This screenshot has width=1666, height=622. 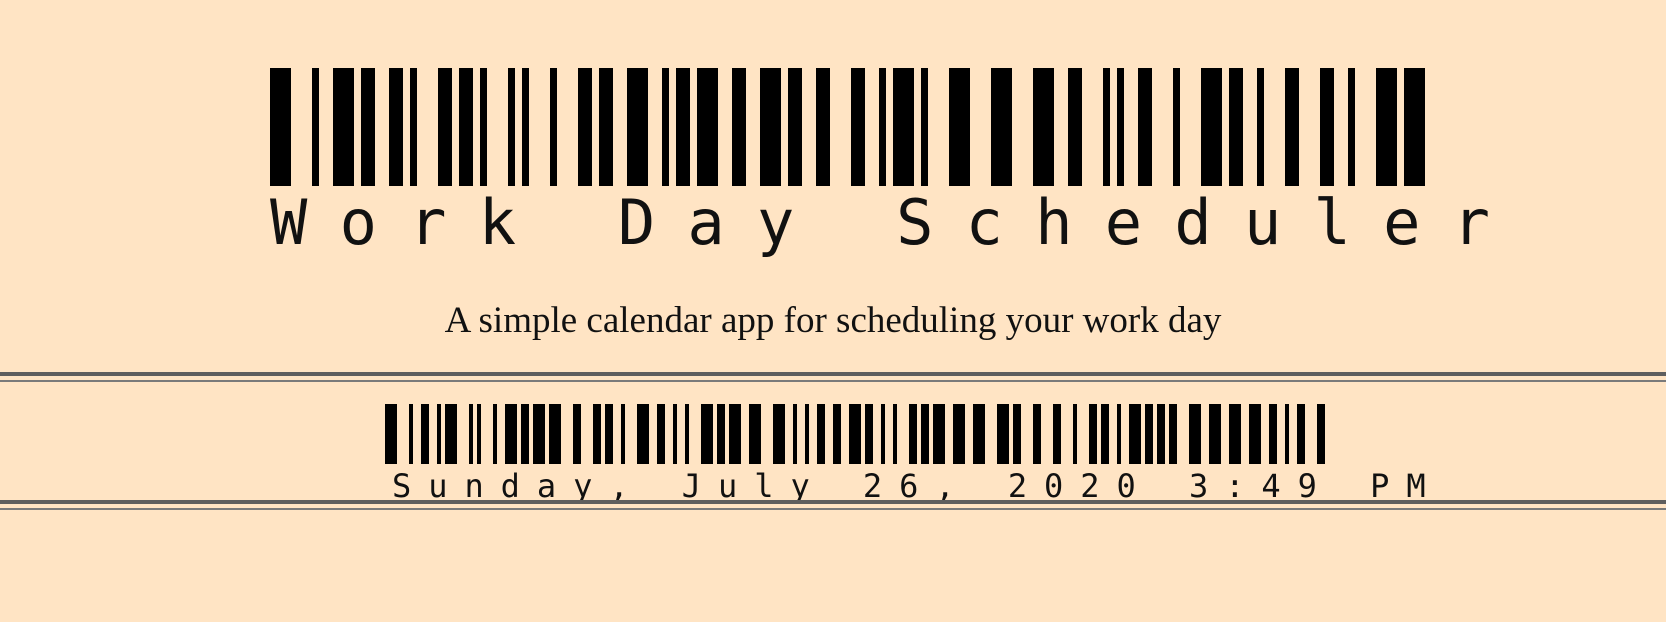 What do you see at coordinates (847, 127) in the screenshot?
I see `title-barcode-graphic` at bounding box center [847, 127].